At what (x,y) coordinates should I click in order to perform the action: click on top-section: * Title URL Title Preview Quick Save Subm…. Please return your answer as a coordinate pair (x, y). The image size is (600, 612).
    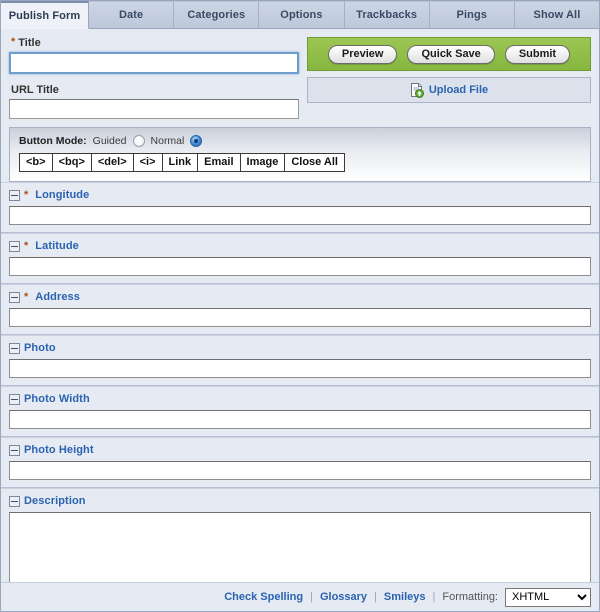
    Looking at the image, I should click on (300, 74).